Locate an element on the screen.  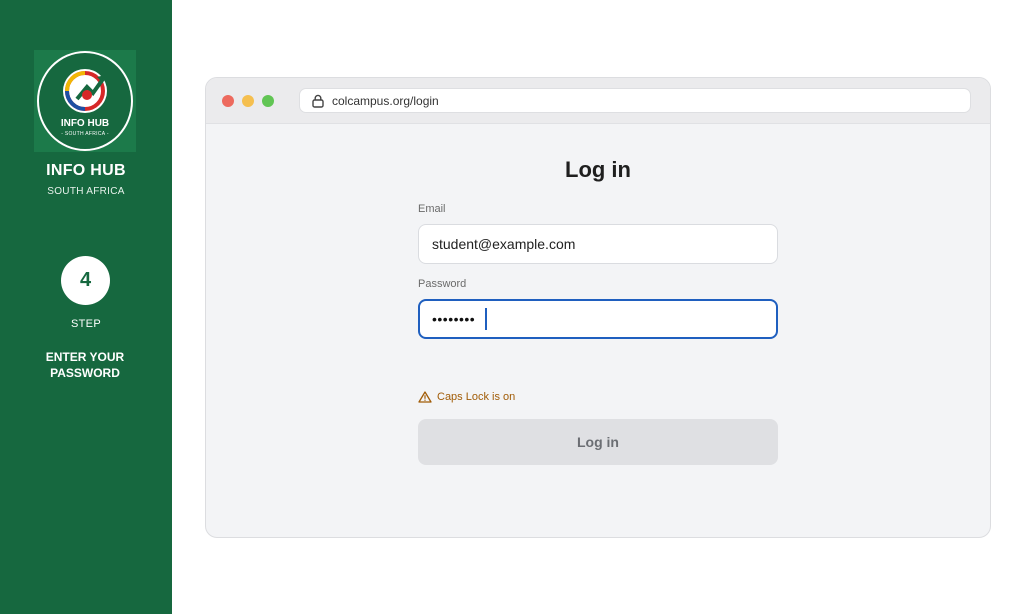
browser-titlebar: colcampus.org/login is located at coordinates (598, 101).